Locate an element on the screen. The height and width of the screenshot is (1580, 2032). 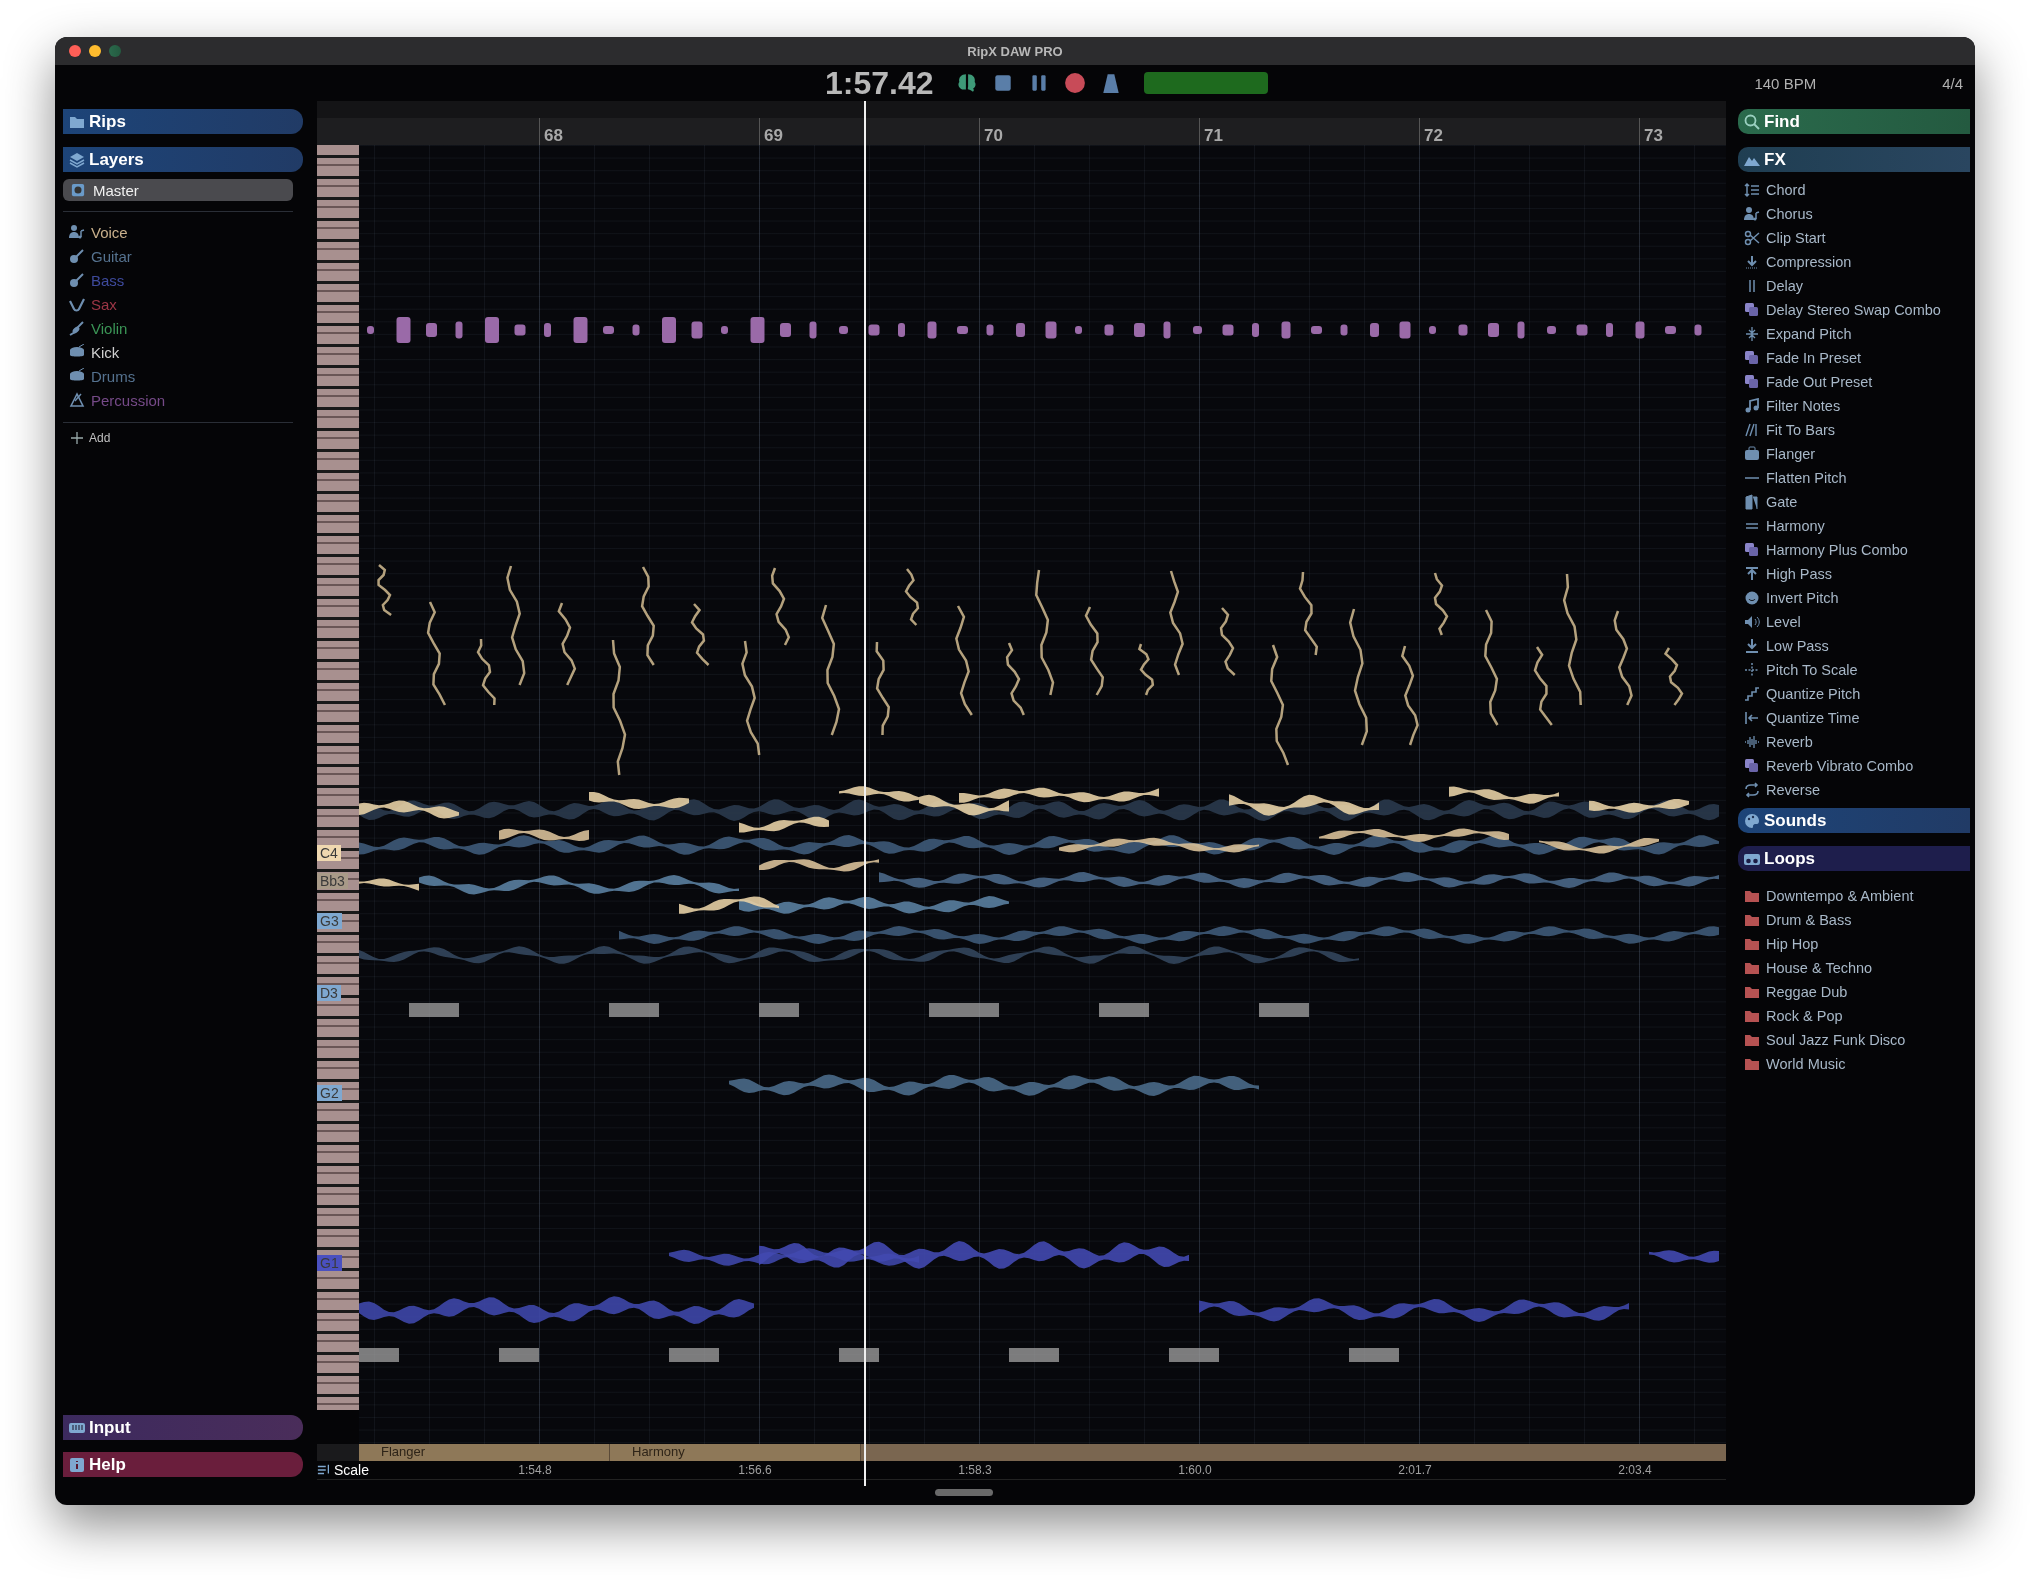
fx-item: Compression is located at coordinates (1854, 262).